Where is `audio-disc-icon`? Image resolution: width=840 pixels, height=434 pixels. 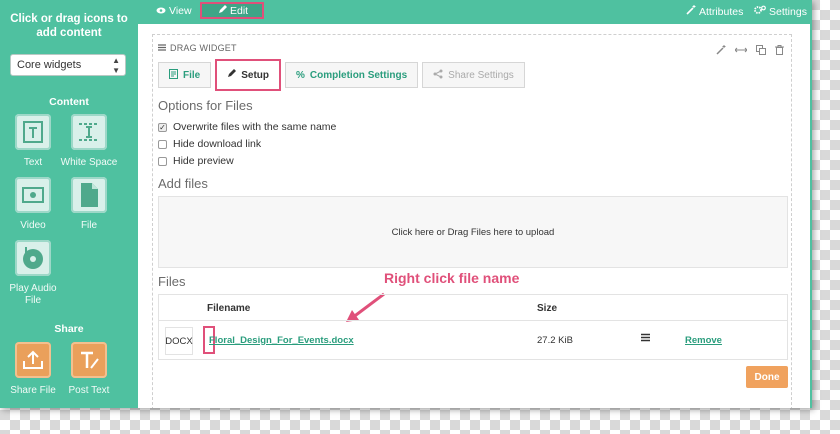
audio-disc-icon is located at coordinates (33, 258).